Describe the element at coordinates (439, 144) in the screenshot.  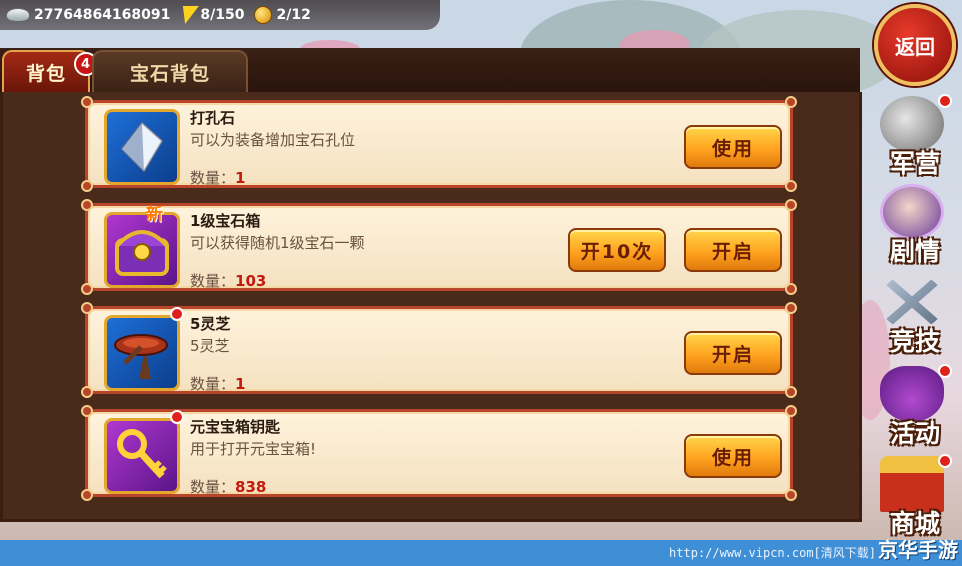
I see `list-item: 打孔石 可以为装备增加宝石孔位 数量：1 使用` at that location.